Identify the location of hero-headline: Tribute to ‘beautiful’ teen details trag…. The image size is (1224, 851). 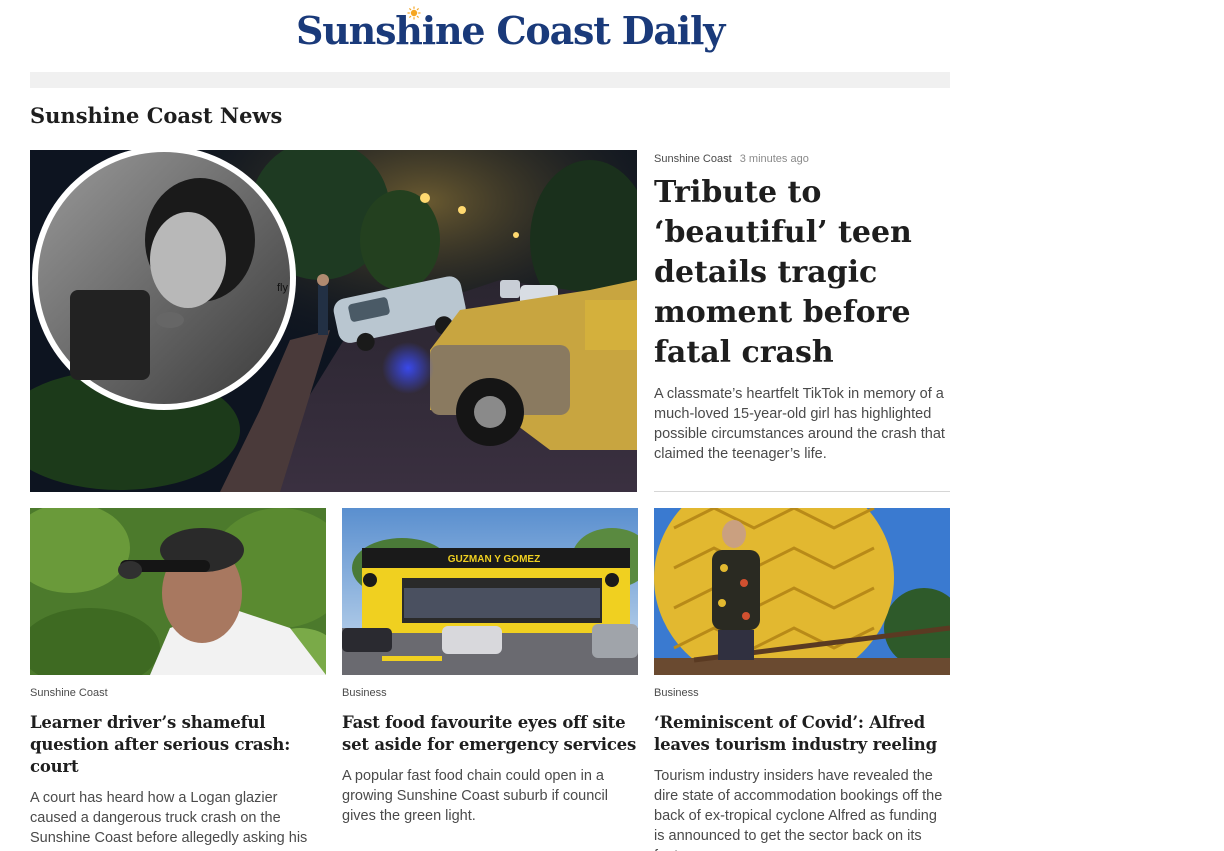
(799, 273).